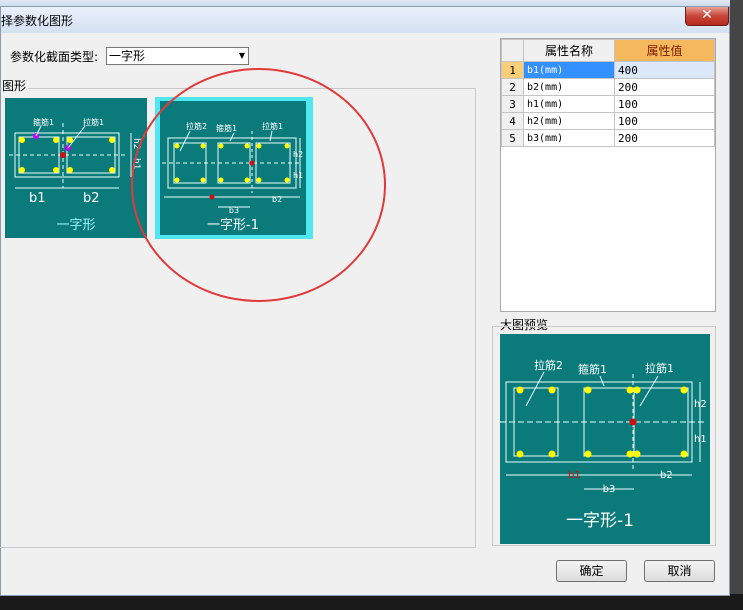 The width and height of the screenshot is (743, 610). Describe the element at coordinates (196, 126) in the screenshot. I see `shape2-annotation-tie2: 拉筋2` at that location.